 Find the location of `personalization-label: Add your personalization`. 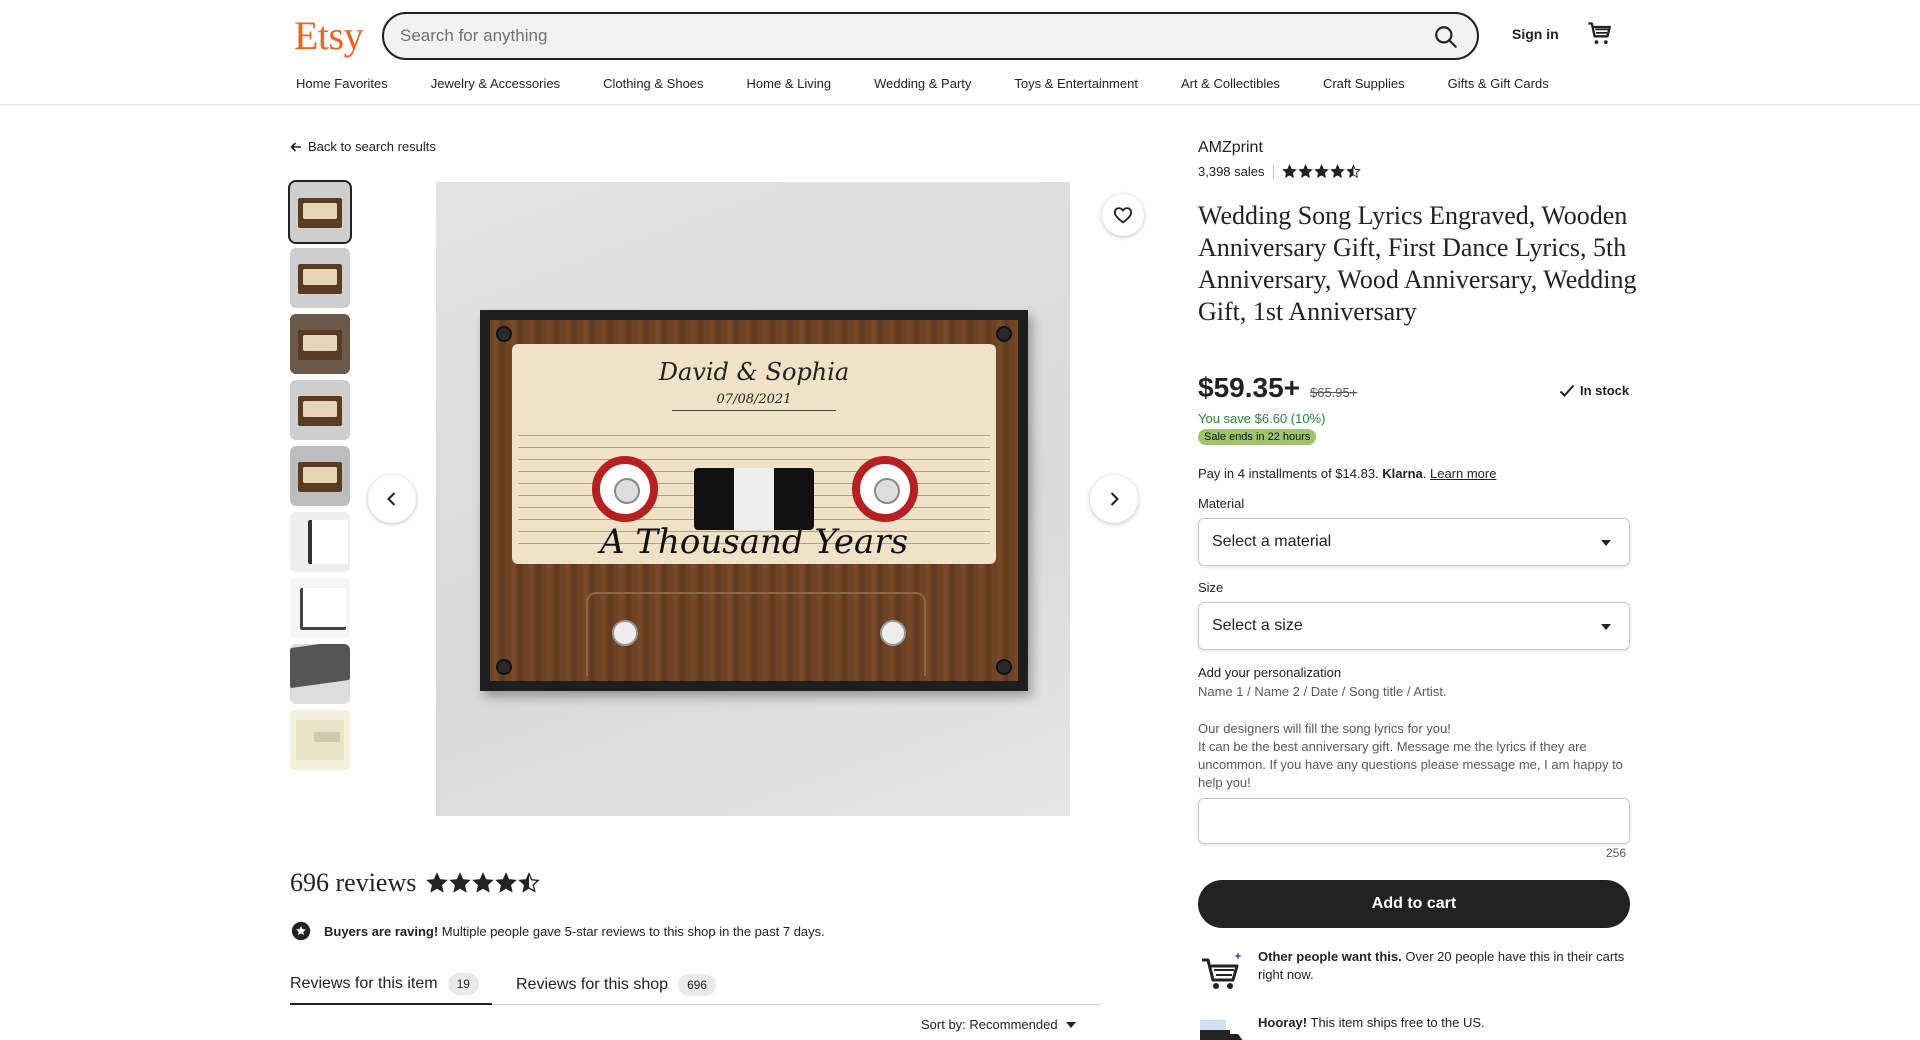

personalization-label: Add your personalization is located at coordinates (1270, 672).